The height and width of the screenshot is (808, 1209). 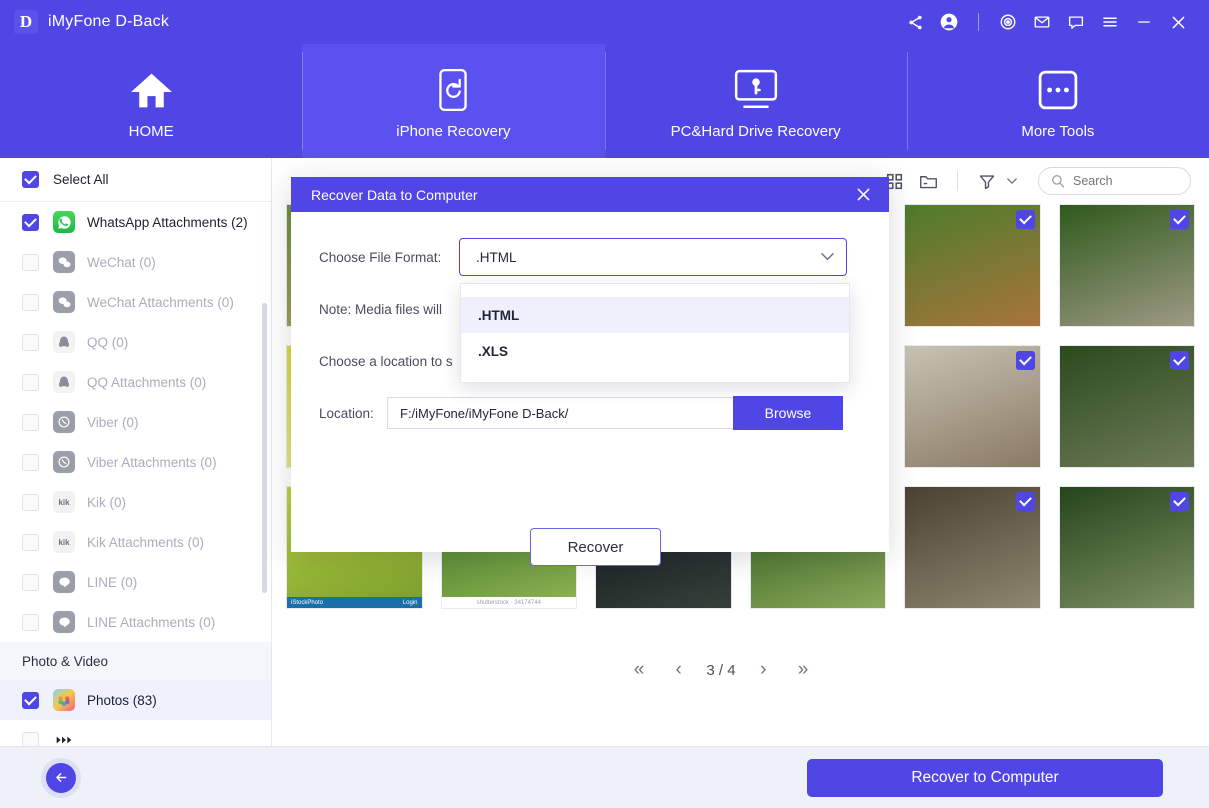 What do you see at coordinates (915, 22) in the screenshot?
I see `share-icon` at bounding box center [915, 22].